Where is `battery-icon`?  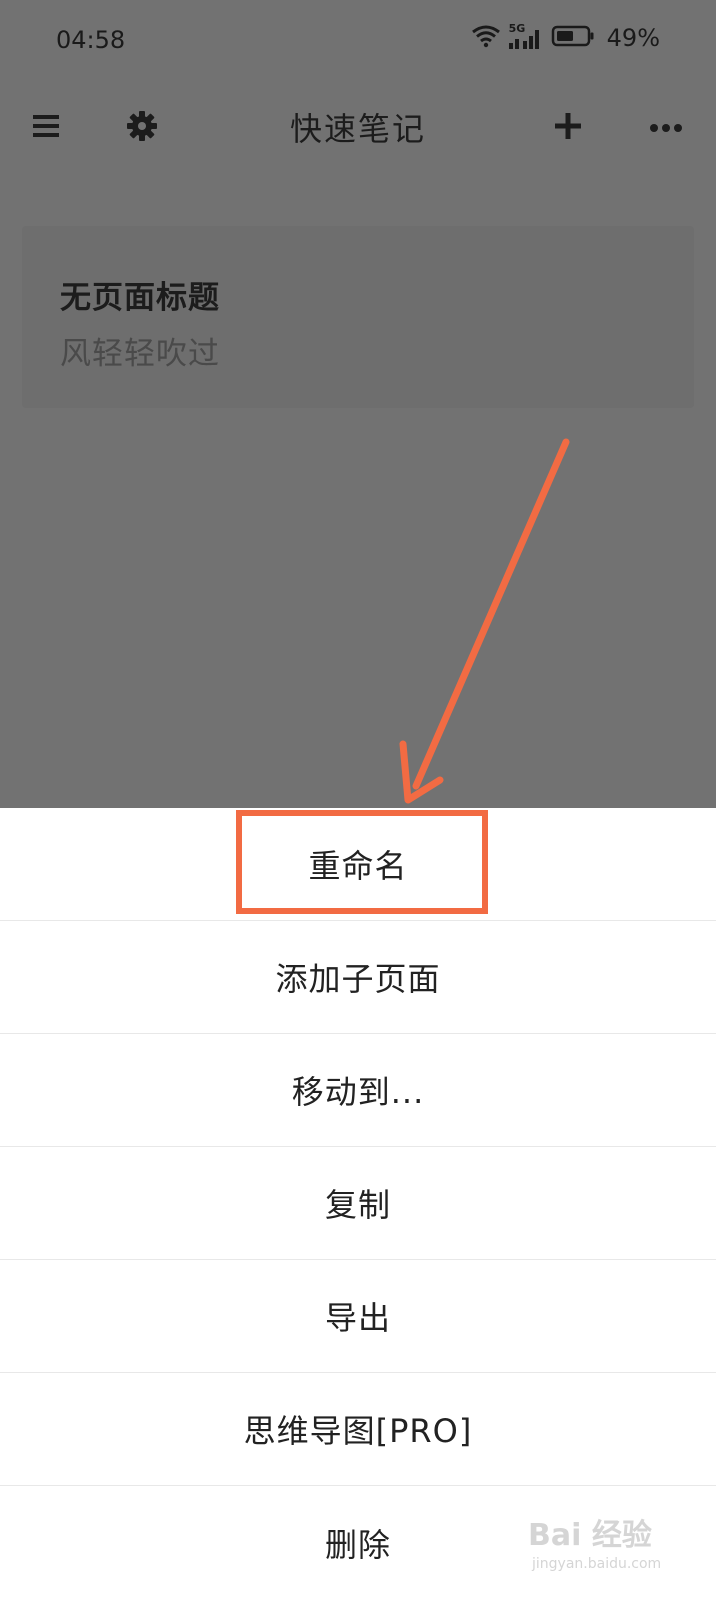
battery-icon is located at coordinates (573, 38).